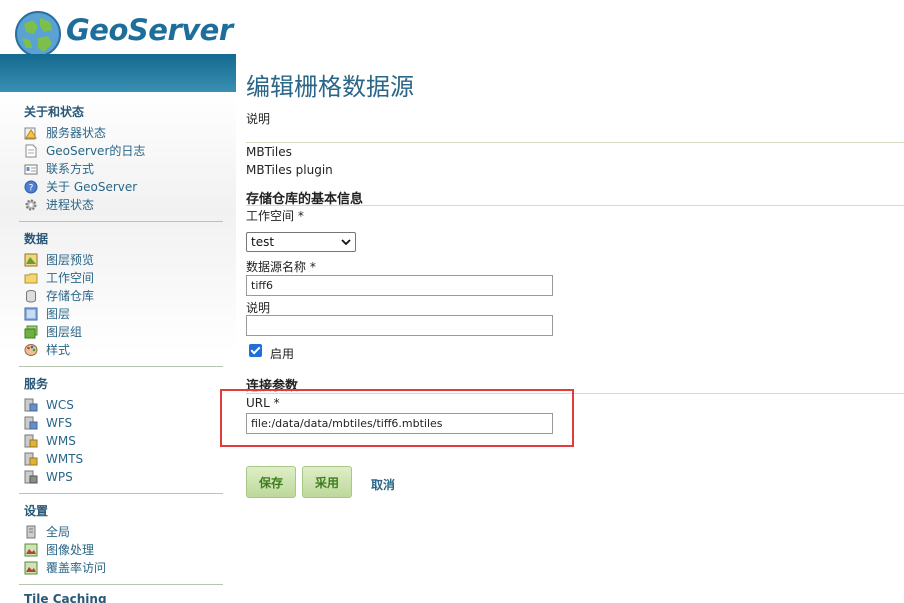 Image resolution: width=904 pixels, height=603 pixels. Describe the element at coordinates (258, 119) in the screenshot. I see `page-description: 说明` at that location.